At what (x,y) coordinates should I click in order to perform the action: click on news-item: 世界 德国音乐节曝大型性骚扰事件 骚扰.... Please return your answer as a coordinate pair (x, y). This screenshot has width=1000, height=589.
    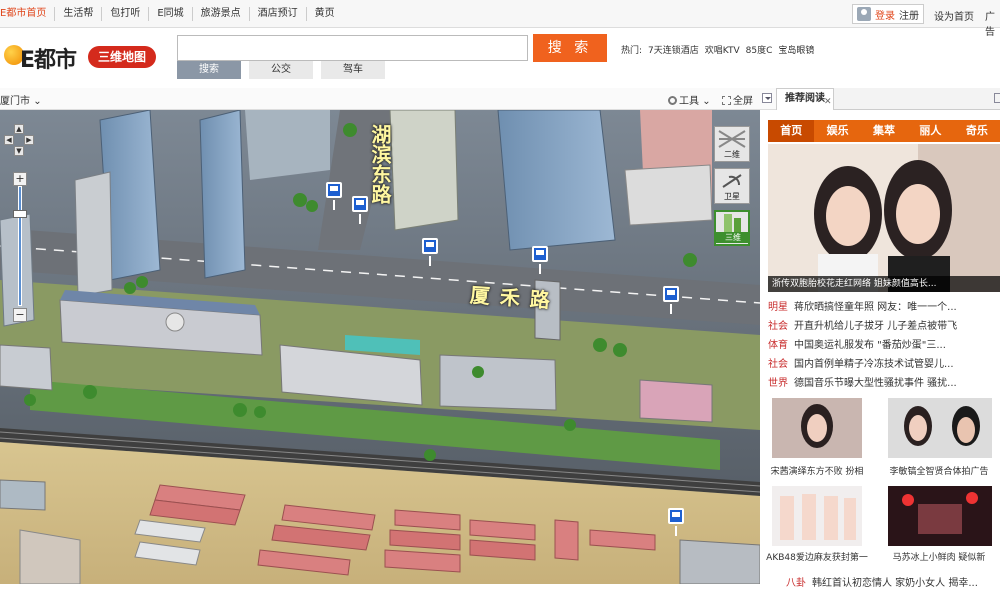
    Looking at the image, I should click on (884, 383).